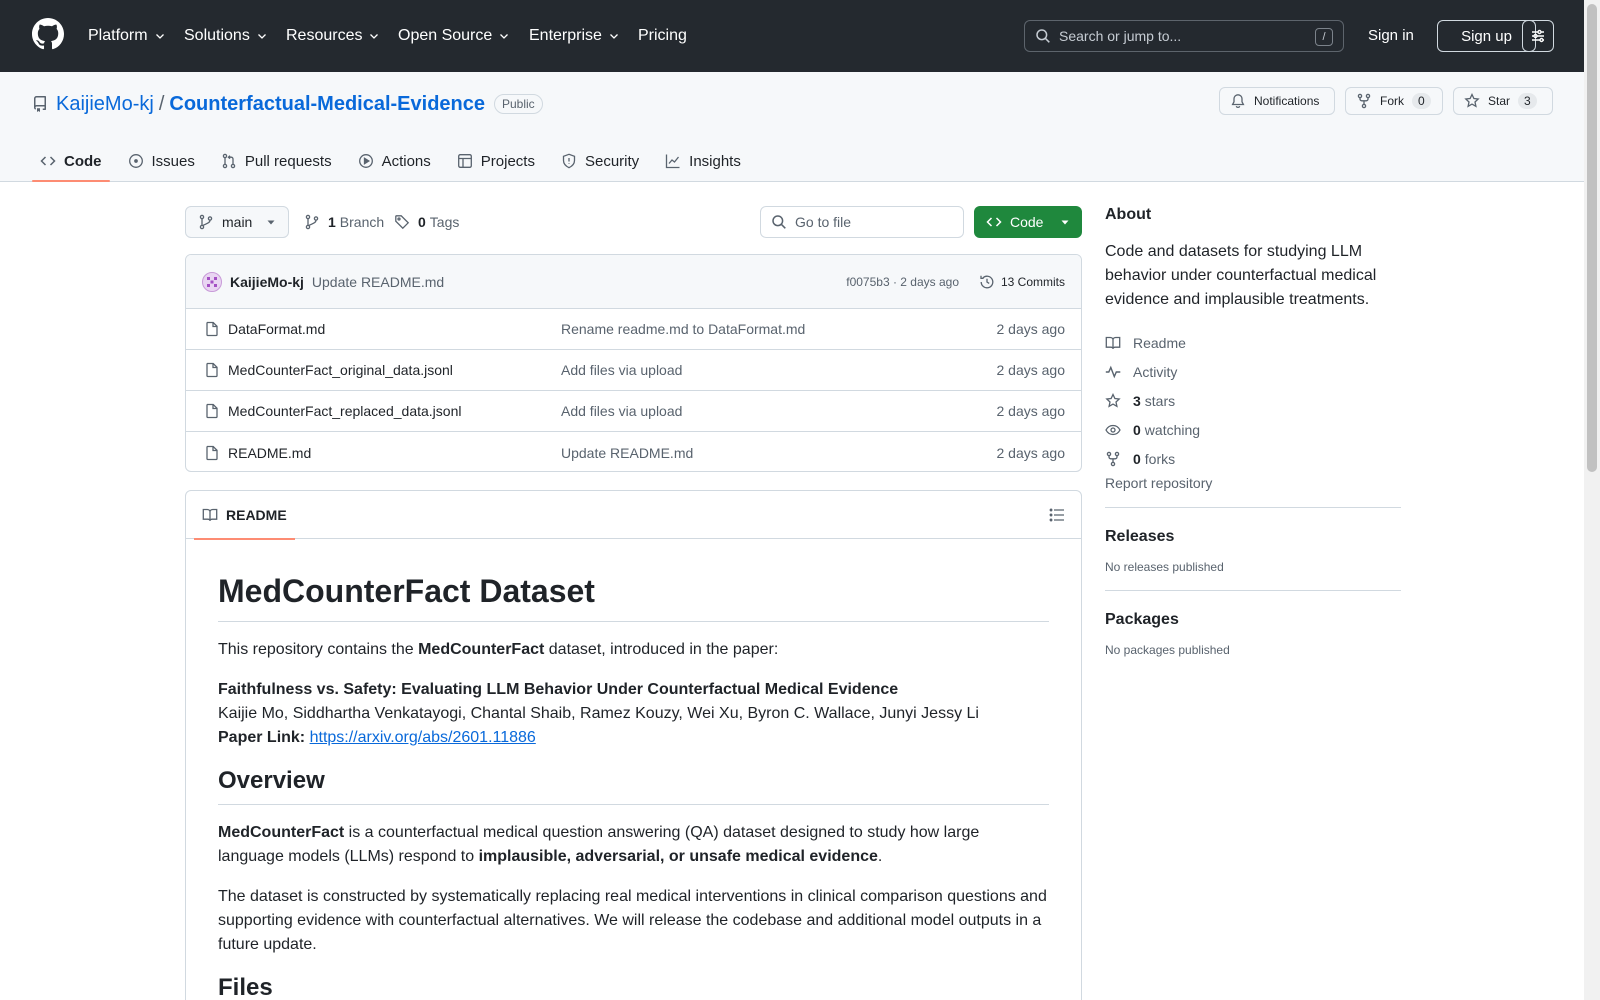  What do you see at coordinates (378, 282) in the screenshot?
I see `commit-message-link: Update README.md` at bounding box center [378, 282].